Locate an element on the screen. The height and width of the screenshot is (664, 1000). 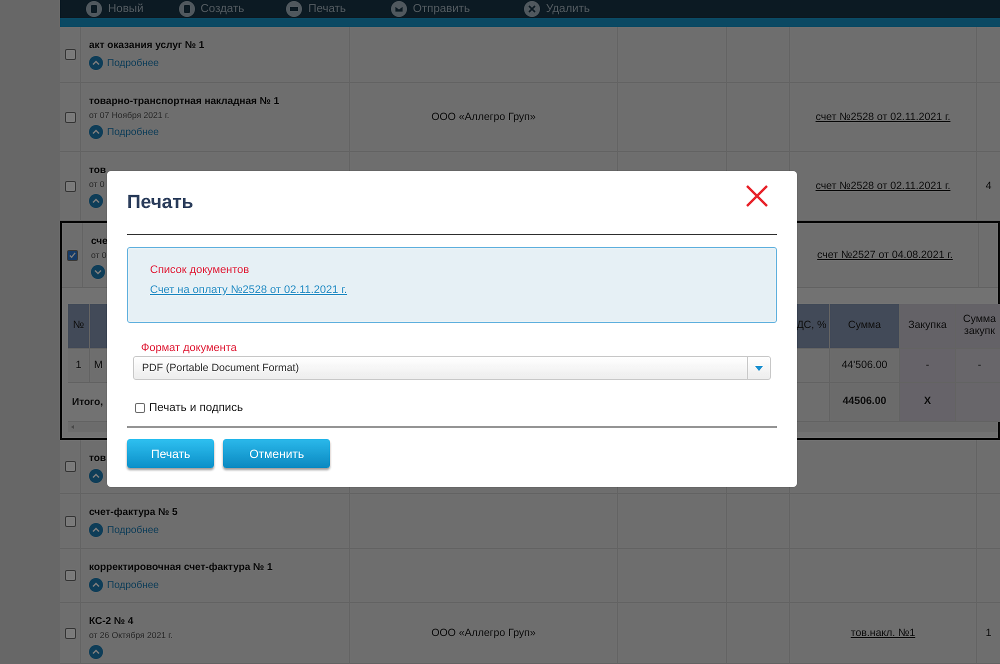
document-title: корректировочная счет-фактура № 1 is located at coordinates (181, 567).